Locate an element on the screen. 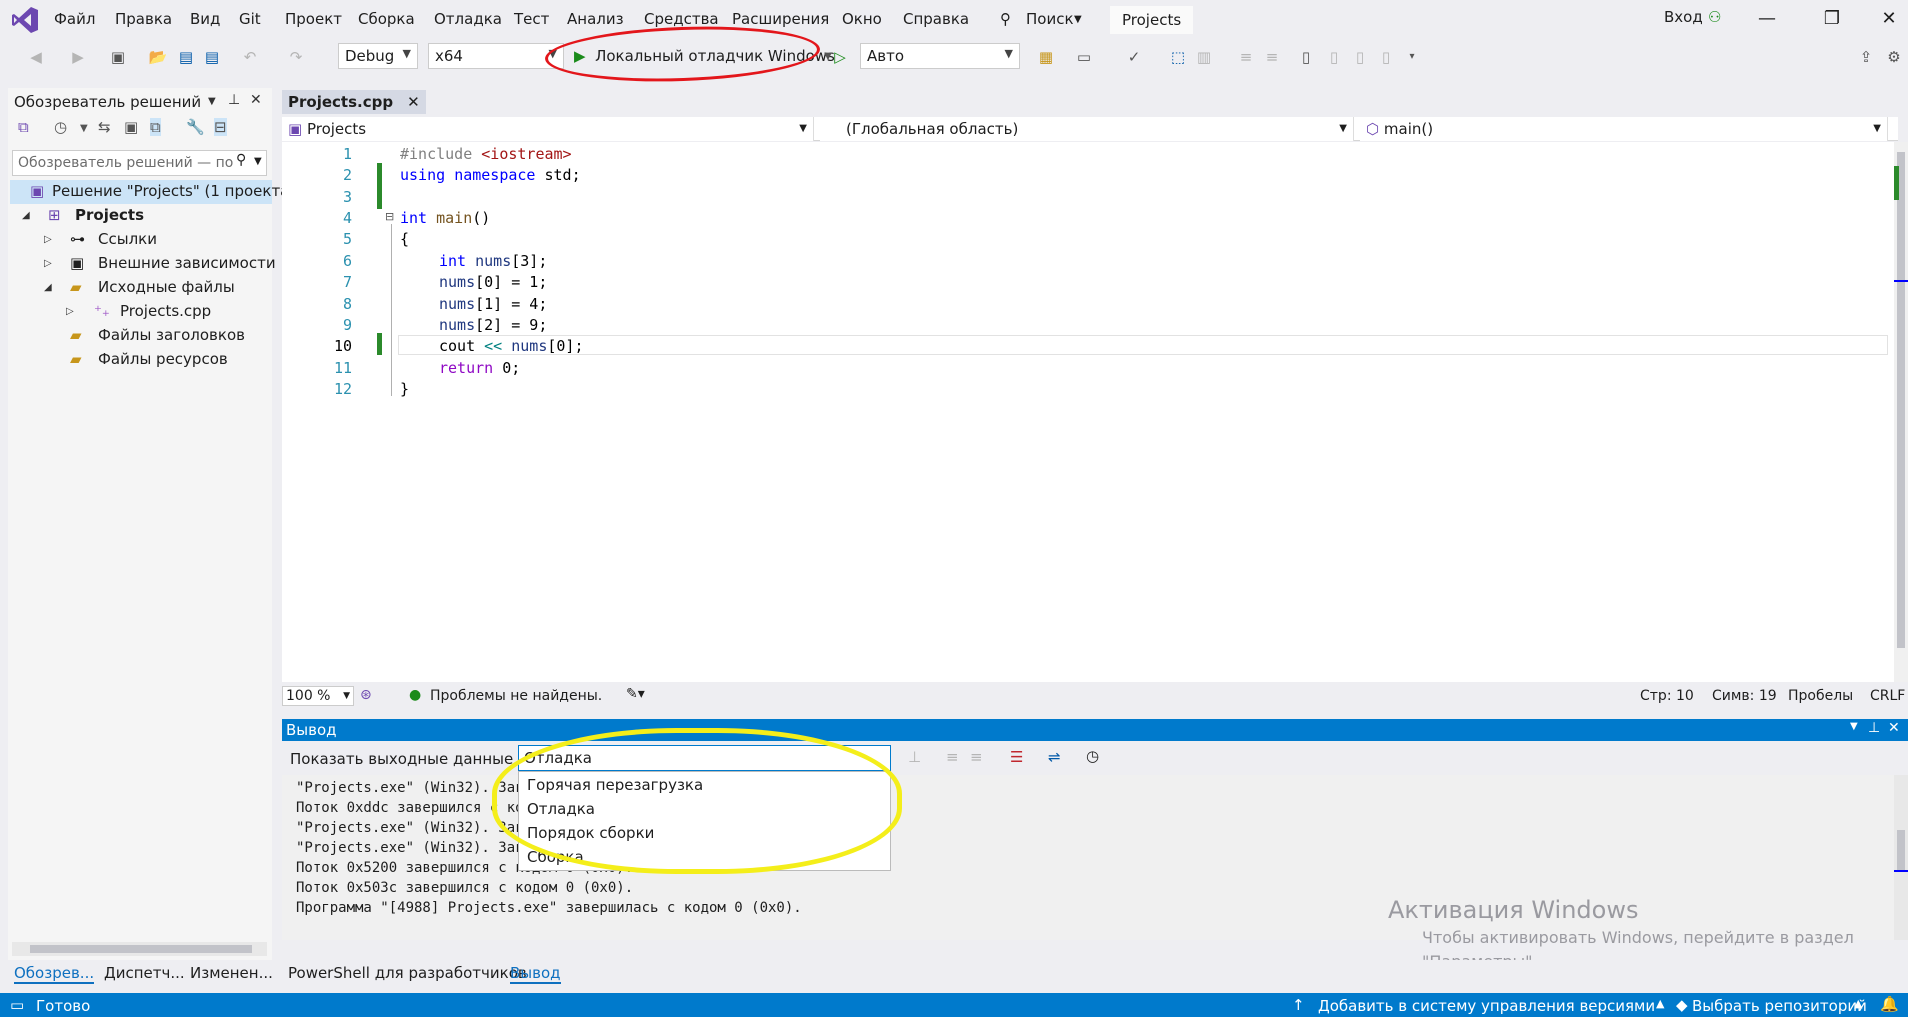 This screenshot has width=1908, height=1017. undo-icon: ↶ is located at coordinates (250, 57).